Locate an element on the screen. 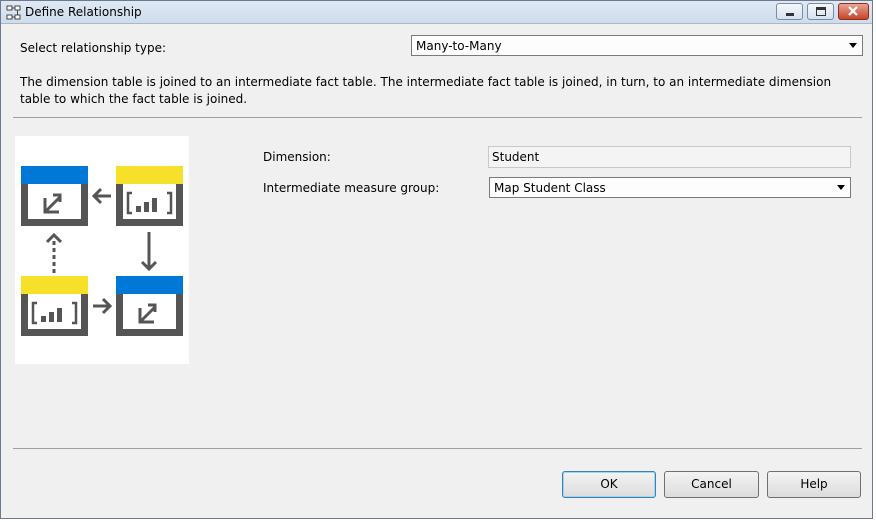 The image size is (876, 522). title-bar: Define Relationship is located at coordinates (436, 12).